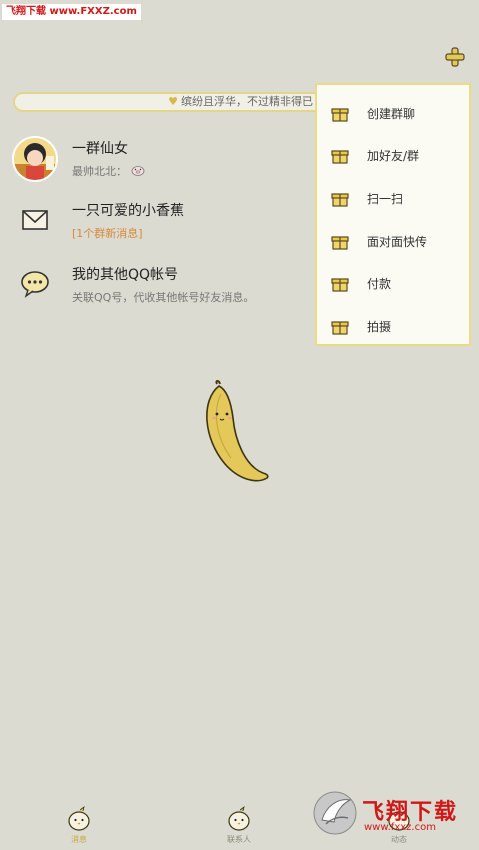 The height and width of the screenshot is (850, 479). I want to click on conversation-title: 一只可爱的小香蕉, so click(128, 211).